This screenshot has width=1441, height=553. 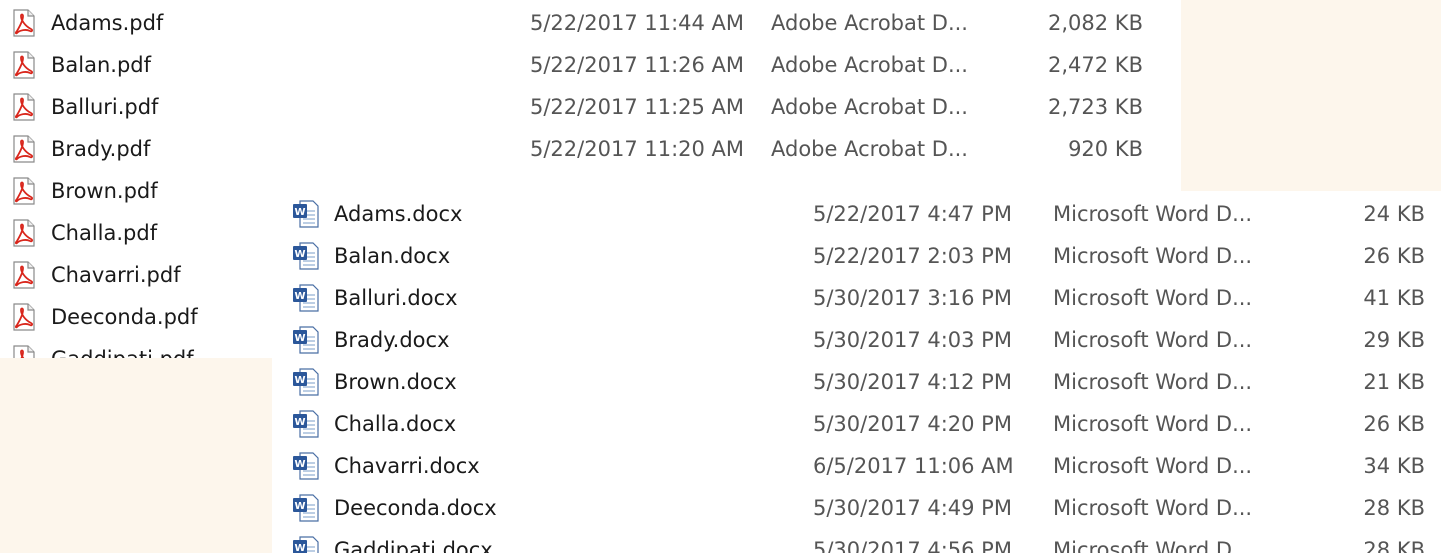 What do you see at coordinates (912, 545) in the screenshot?
I see `file-date: 5/30/2017 4:56 PM` at bounding box center [912, 545].